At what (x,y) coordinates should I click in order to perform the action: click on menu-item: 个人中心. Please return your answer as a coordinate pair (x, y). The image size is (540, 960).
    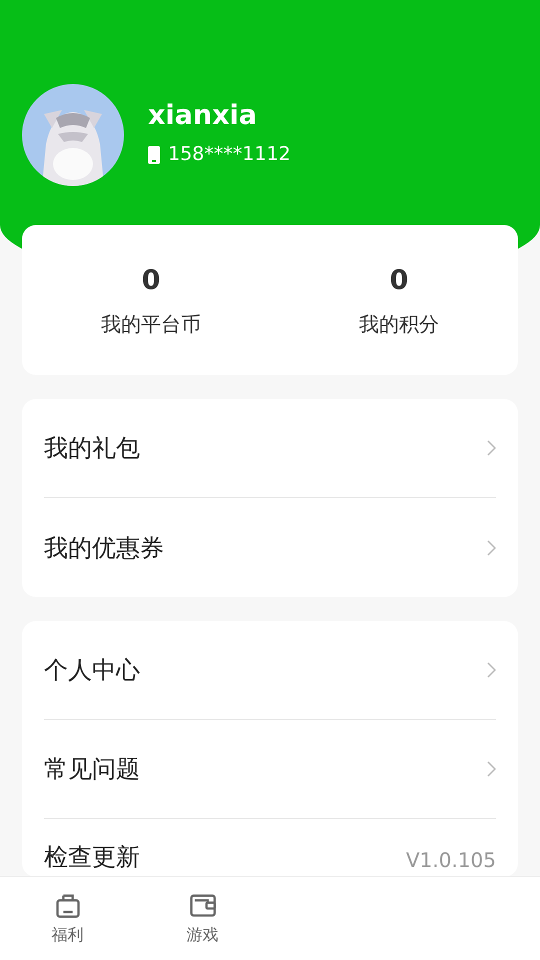
    Looking at the image, I should click on (270, 670).